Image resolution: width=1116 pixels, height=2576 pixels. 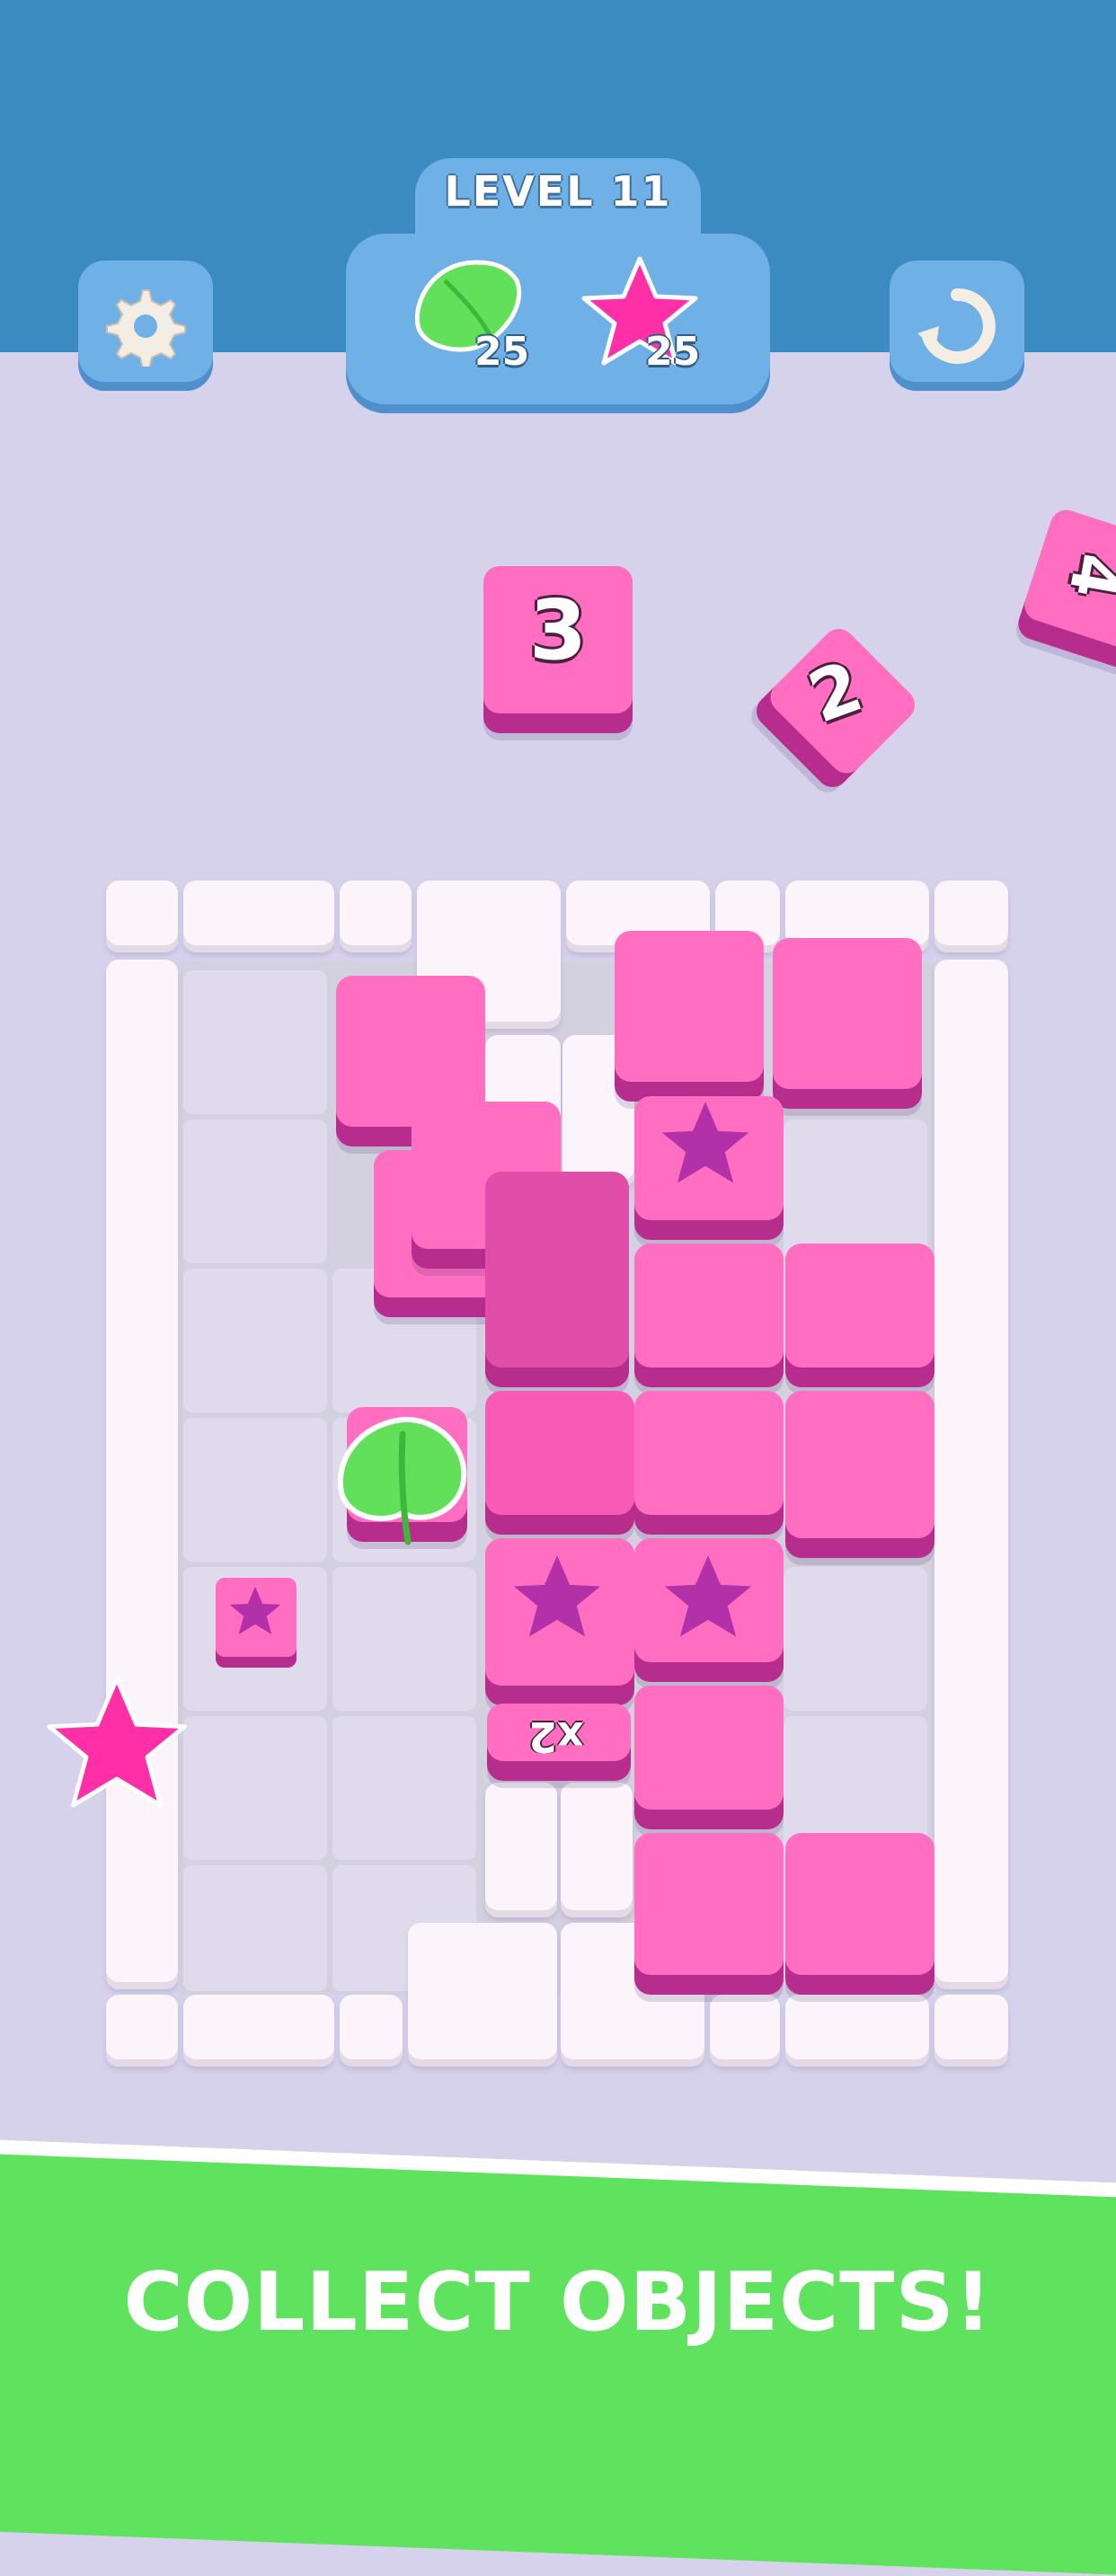 What do you see at coordinates (558, 2302) in the screenshot?
I see `promo-banner-text: COLLECT OBJECTS!` at bounding box center [558, 2302].